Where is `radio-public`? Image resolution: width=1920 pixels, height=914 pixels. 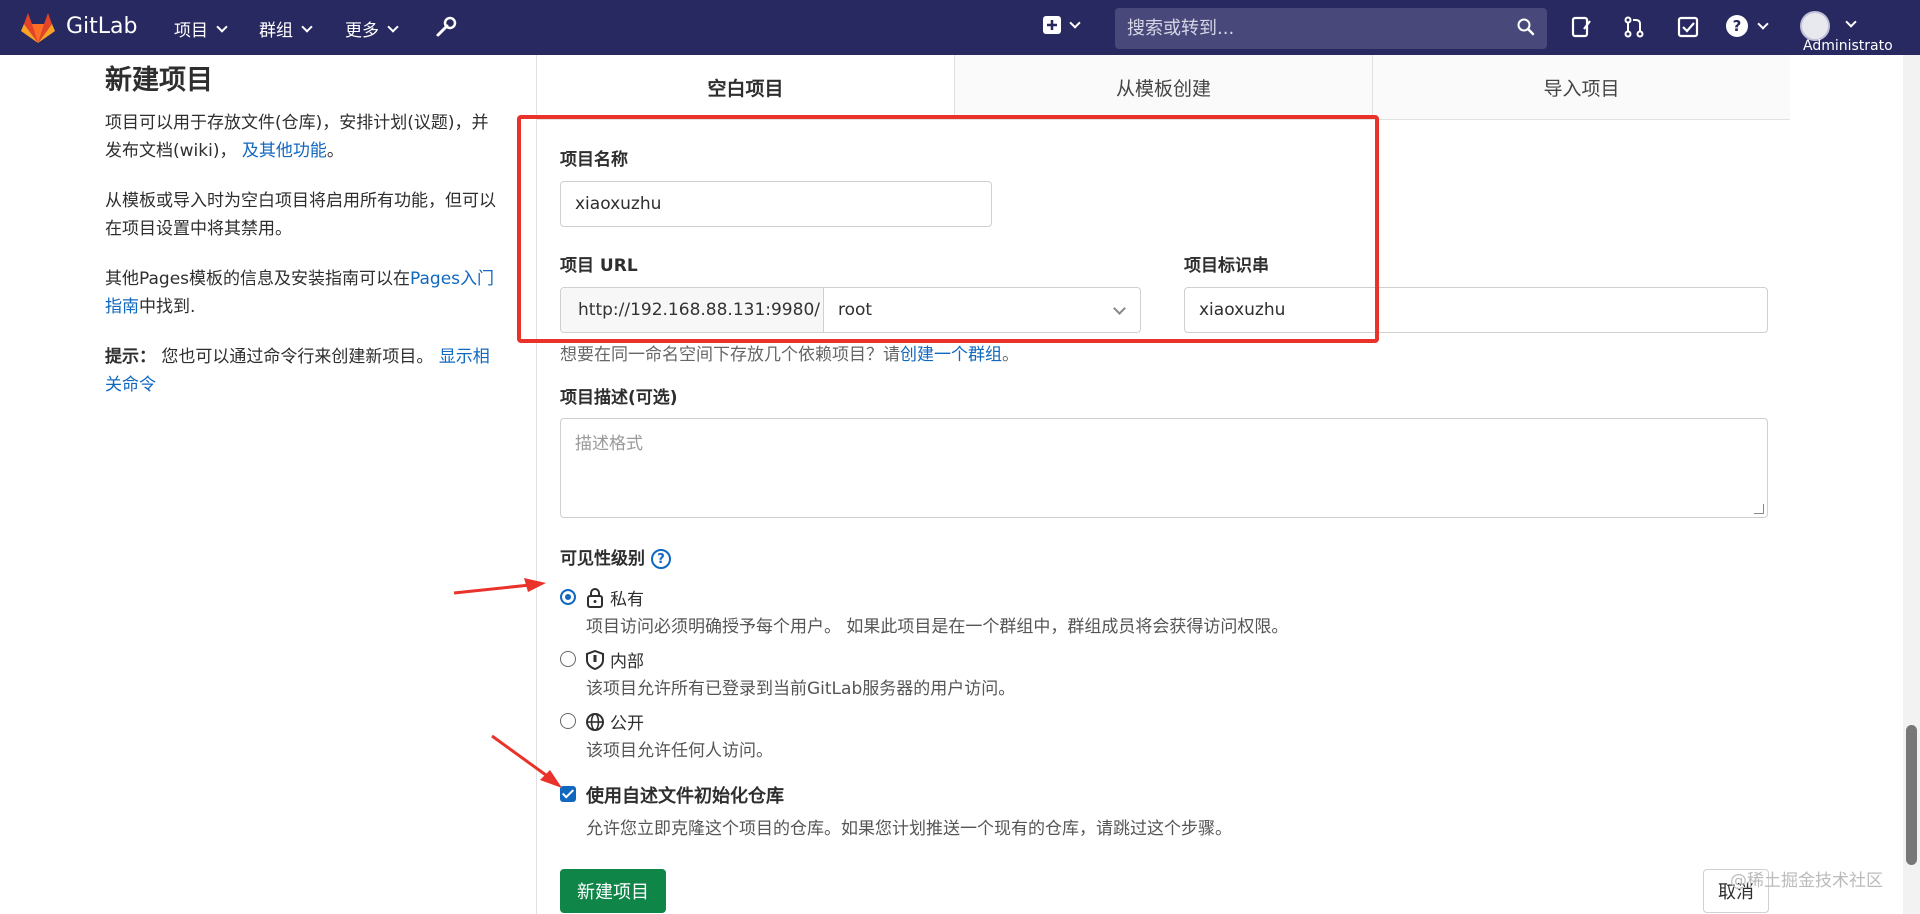
radio-public is located at coordinates (568, 721).